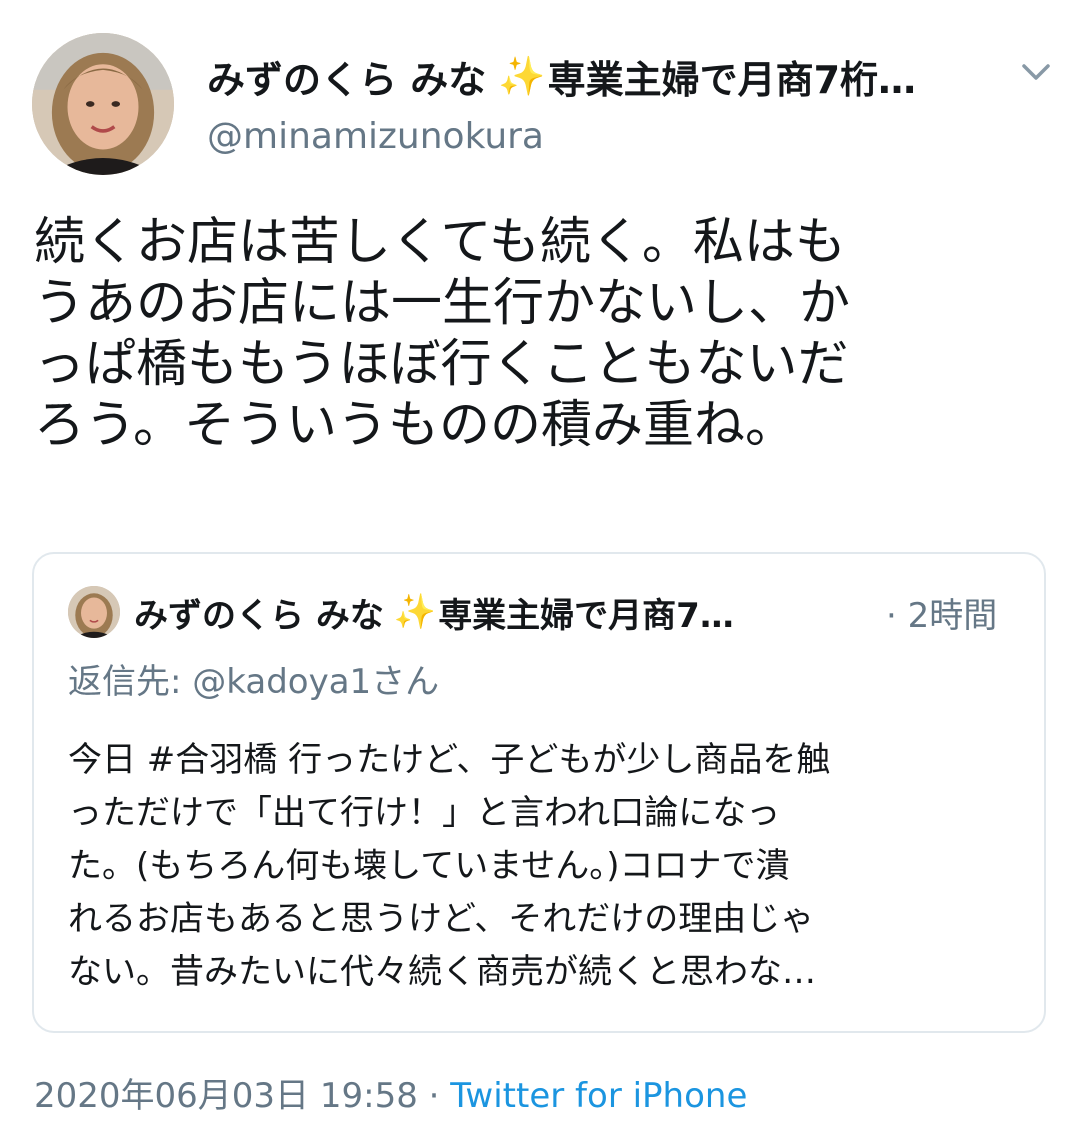 The height and width of the screenshot is (1146, 1080). Describe the element at coordinates (259, 615) in the screenshot. I see `quoted-author-name: みずのくら みな` at that location.